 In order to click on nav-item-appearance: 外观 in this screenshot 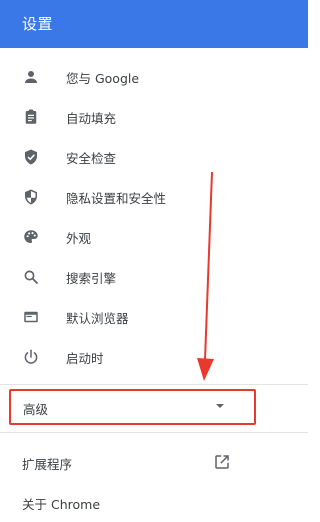, I will do `click(154, 237)`.